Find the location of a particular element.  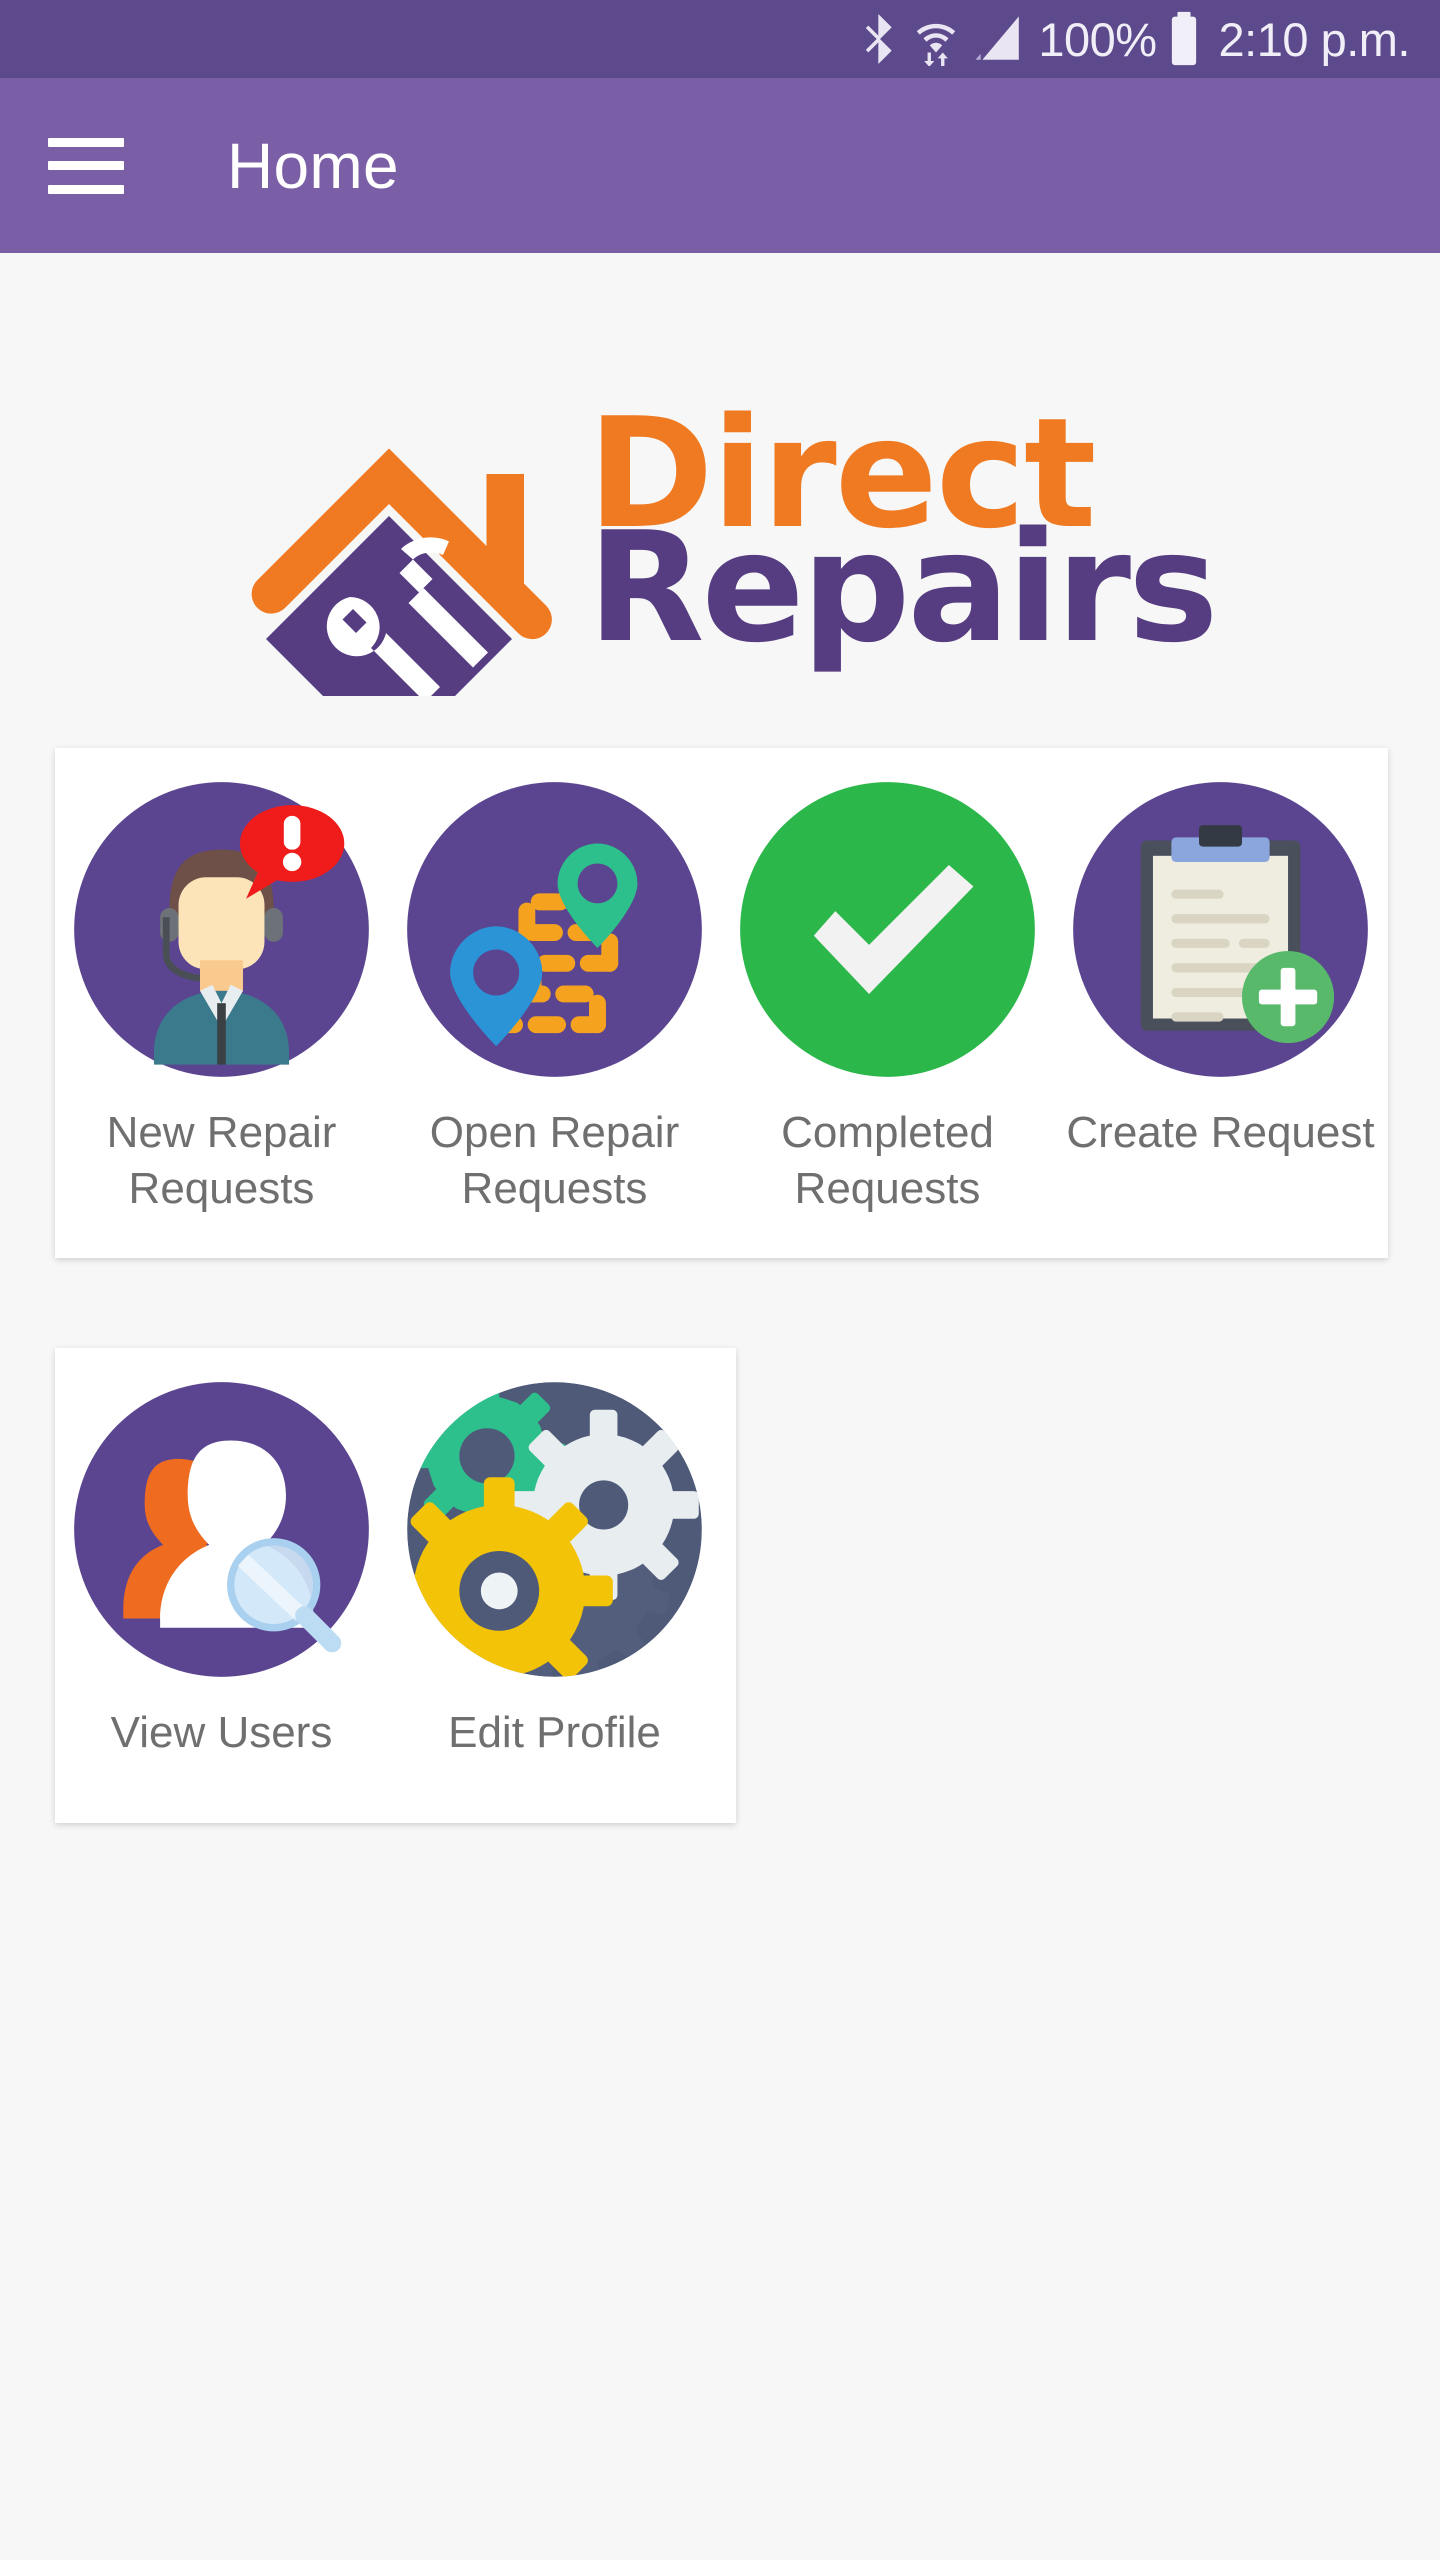

gears-settings-icon is located at coordinates (554, 1529).